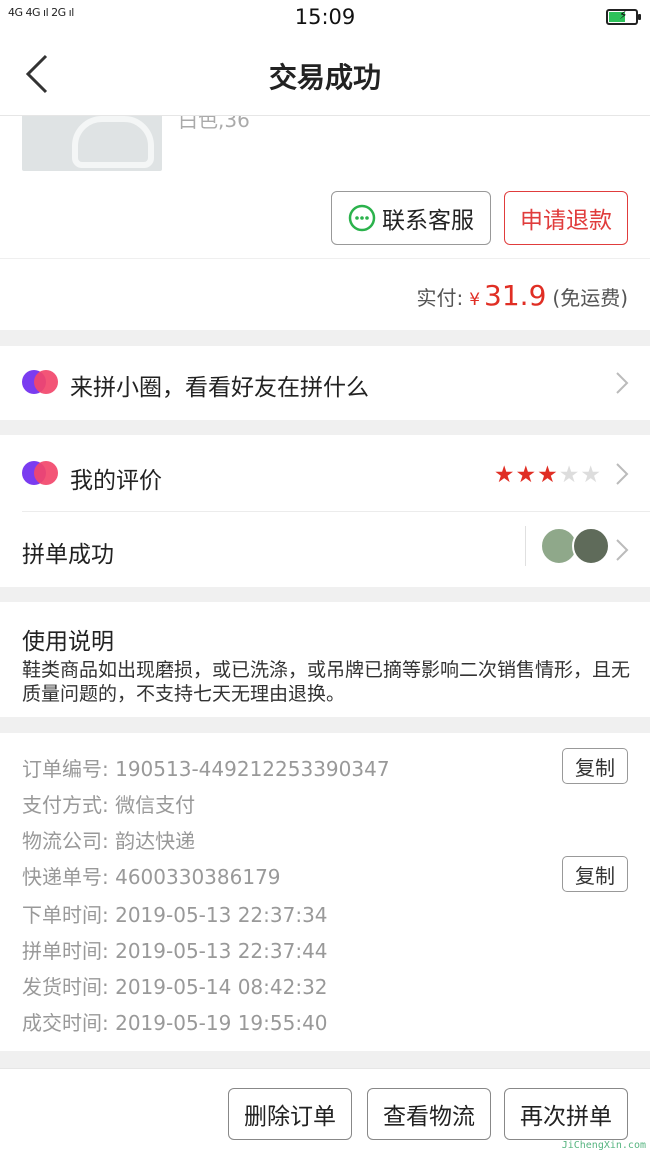 The height and width of the screenshot is (1155, 650). What do you see at coordinates (567, 546) in the screenshot?
I see `group-members` at bounding box center [567, 546].